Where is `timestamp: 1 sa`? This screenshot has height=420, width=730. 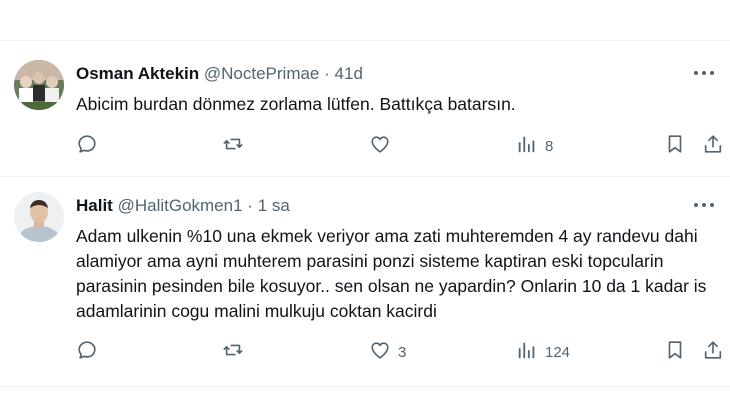
timestamp: 1 sa is located at coordinates (274, 205).